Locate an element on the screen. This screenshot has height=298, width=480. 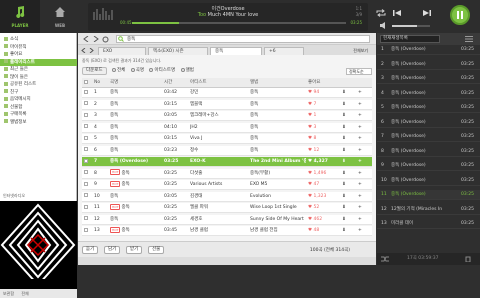
filter-title: 곡명 is located at coordinates (137, 70).